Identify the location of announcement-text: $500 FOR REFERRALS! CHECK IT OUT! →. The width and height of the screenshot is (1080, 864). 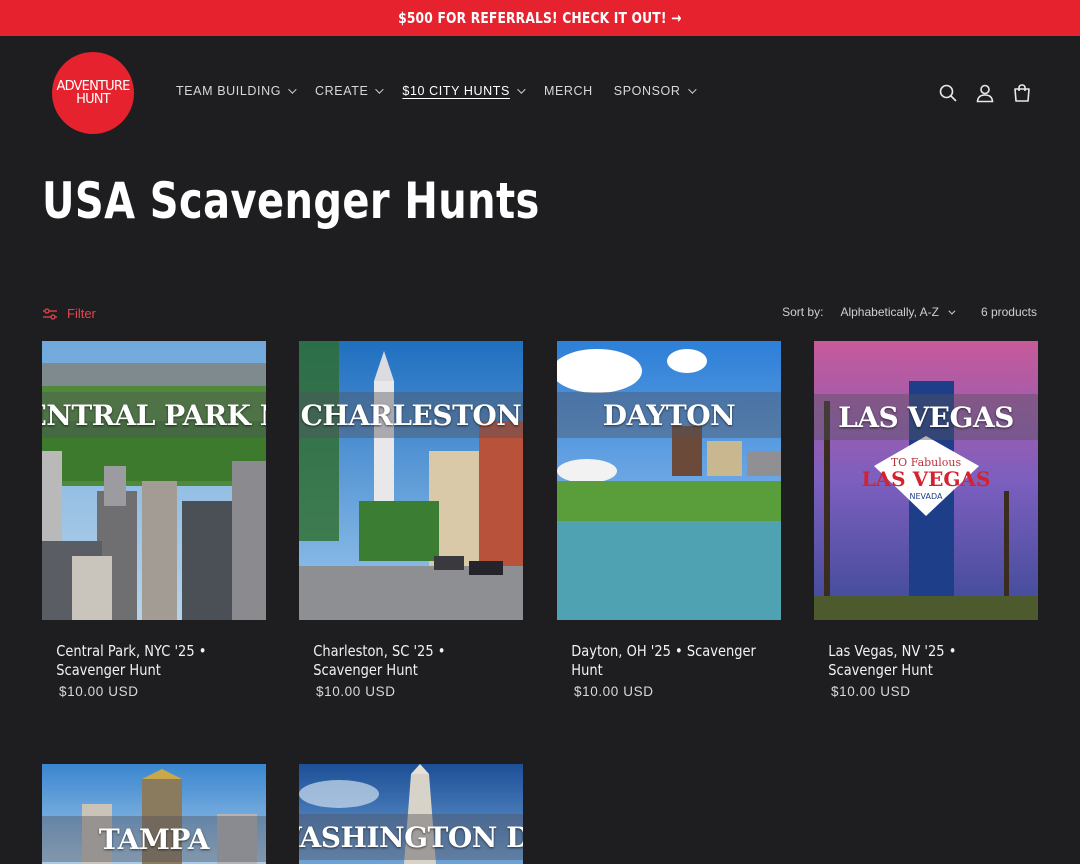
(539, 18).